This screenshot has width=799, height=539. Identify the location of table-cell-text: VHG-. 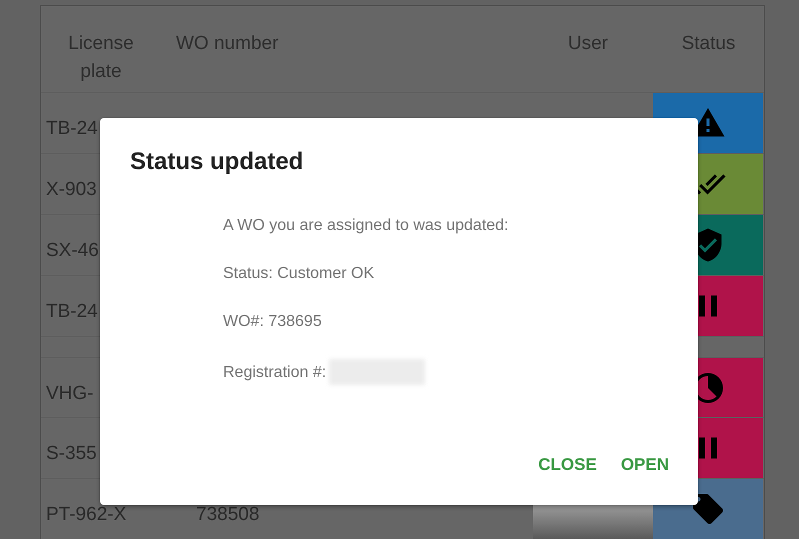
(69, 394).